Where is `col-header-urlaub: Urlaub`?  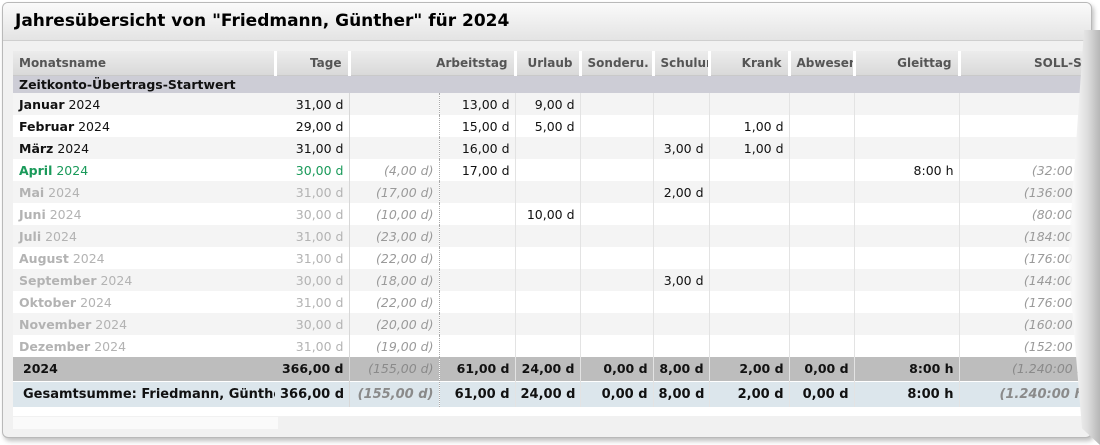
col-header-urlaub: Urlaub is located at coordinates (548, 63).